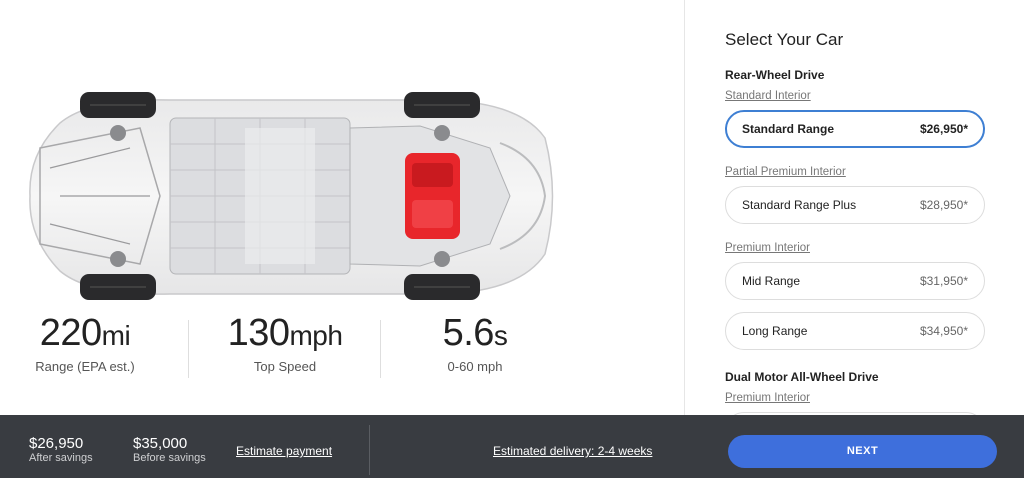 Image resolution: width=1024 pixels, height=478 pixels. What do you see at coordinates (316, 335) in the screenshot?
I see `spec-speed-unit: mph` at bounding box center [316, 335].